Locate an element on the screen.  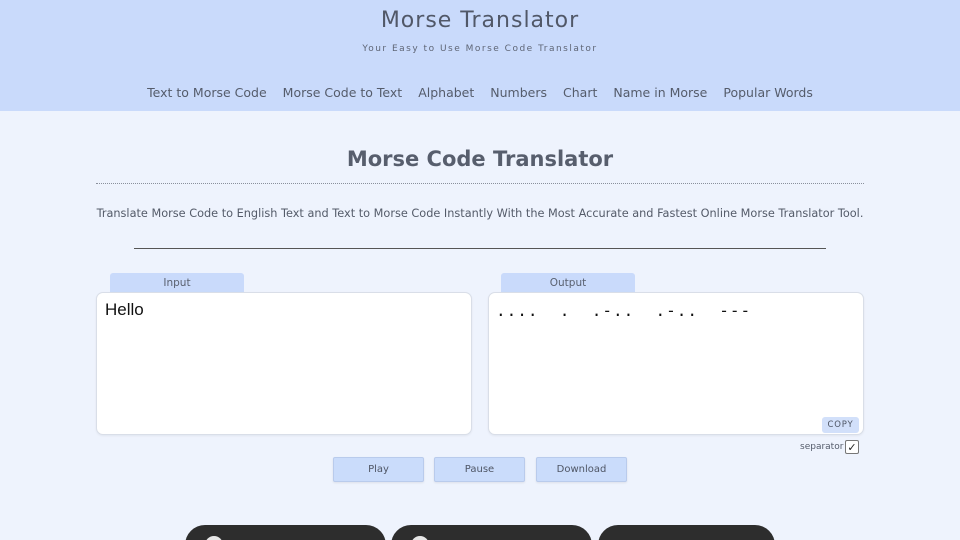
app-store-badge is located at coordinates (285, 532).